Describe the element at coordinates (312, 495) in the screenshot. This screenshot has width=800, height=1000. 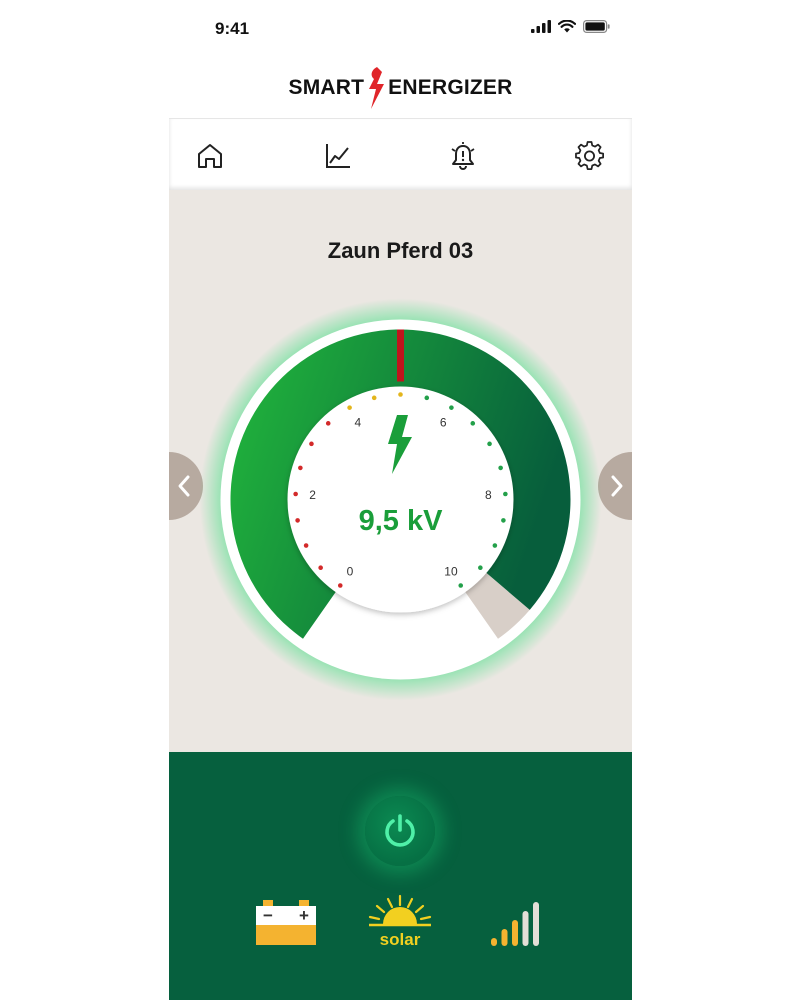
I see `scale-label: 2` at that location.